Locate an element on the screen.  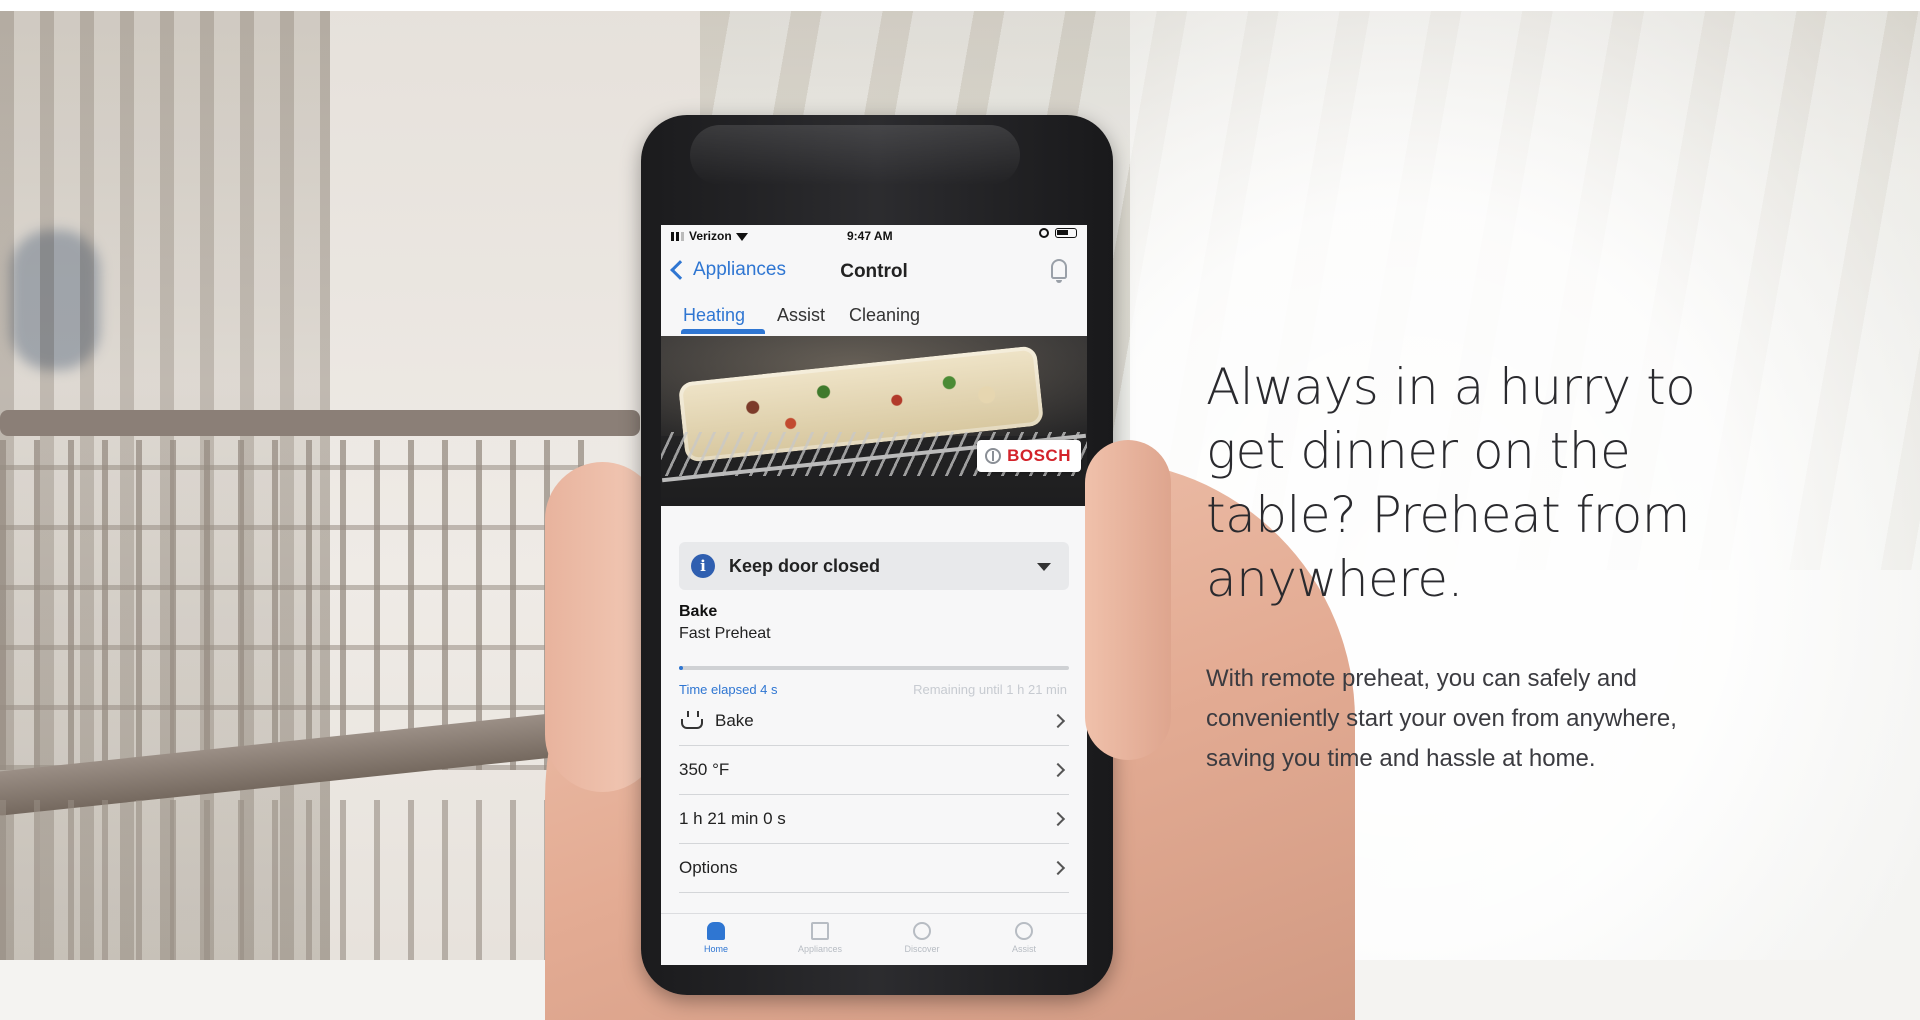
home-icon is located at coordinates (716, 931).